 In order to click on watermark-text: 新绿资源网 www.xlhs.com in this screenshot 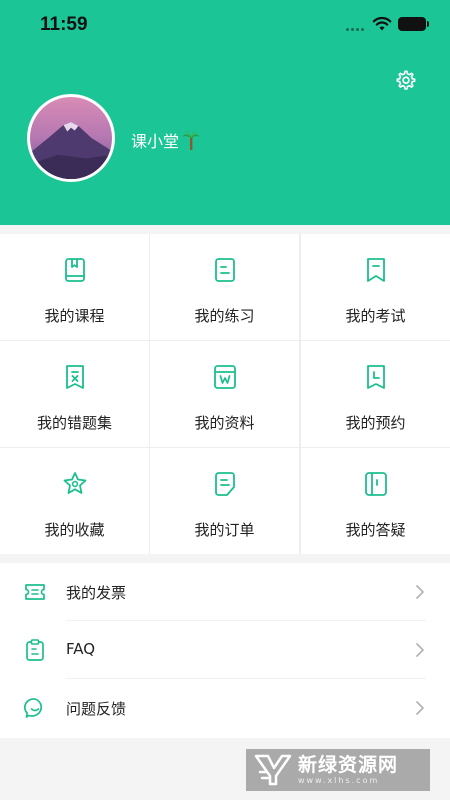, I will do `click(348, 770)`.